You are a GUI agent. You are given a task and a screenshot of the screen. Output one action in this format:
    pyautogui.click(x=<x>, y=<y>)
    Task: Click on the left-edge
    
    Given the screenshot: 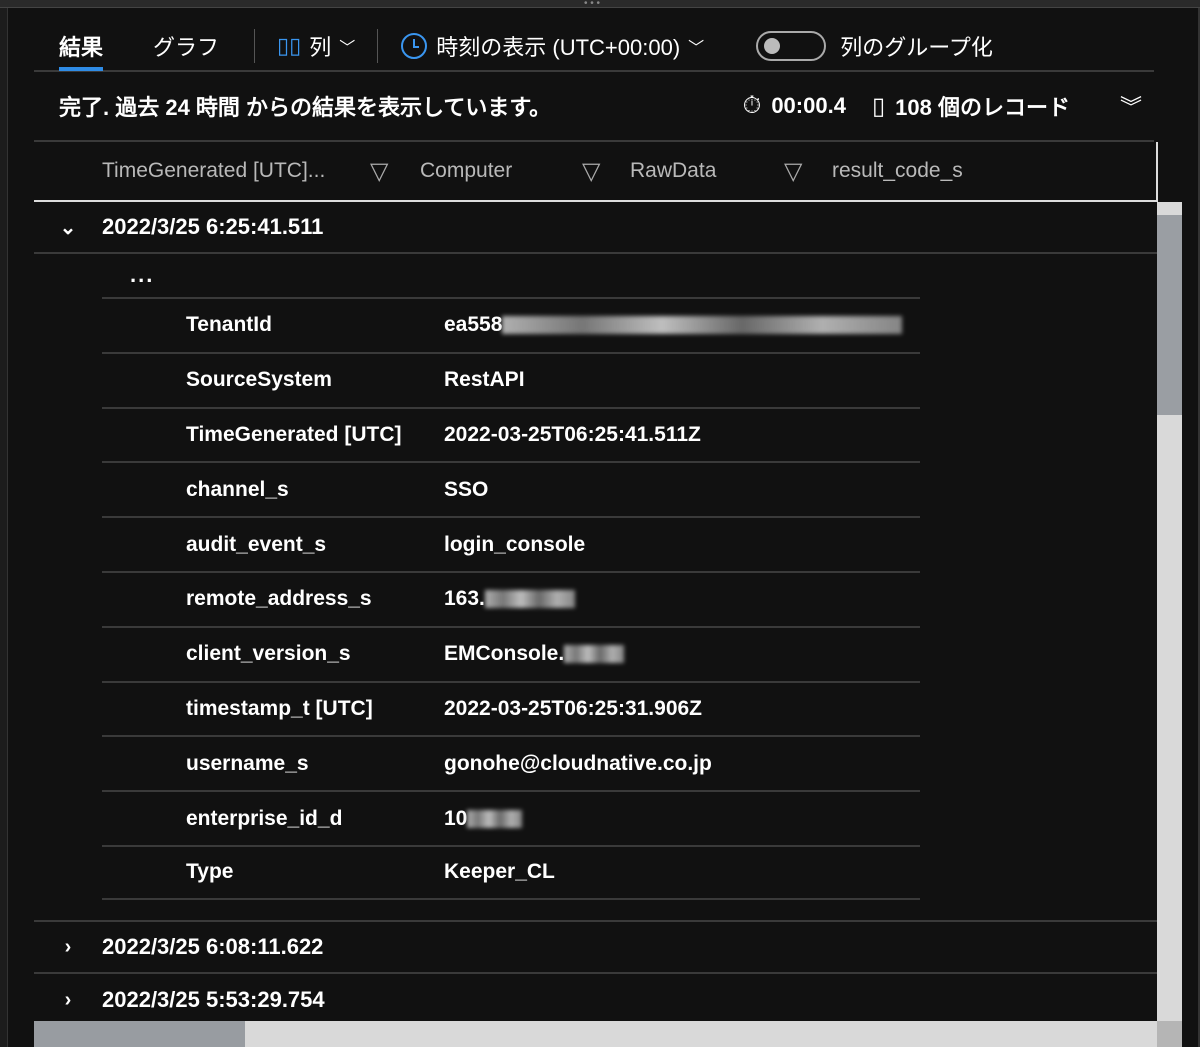 What is the action you would take?
    pyautogui.click(x=4, y=527)
    